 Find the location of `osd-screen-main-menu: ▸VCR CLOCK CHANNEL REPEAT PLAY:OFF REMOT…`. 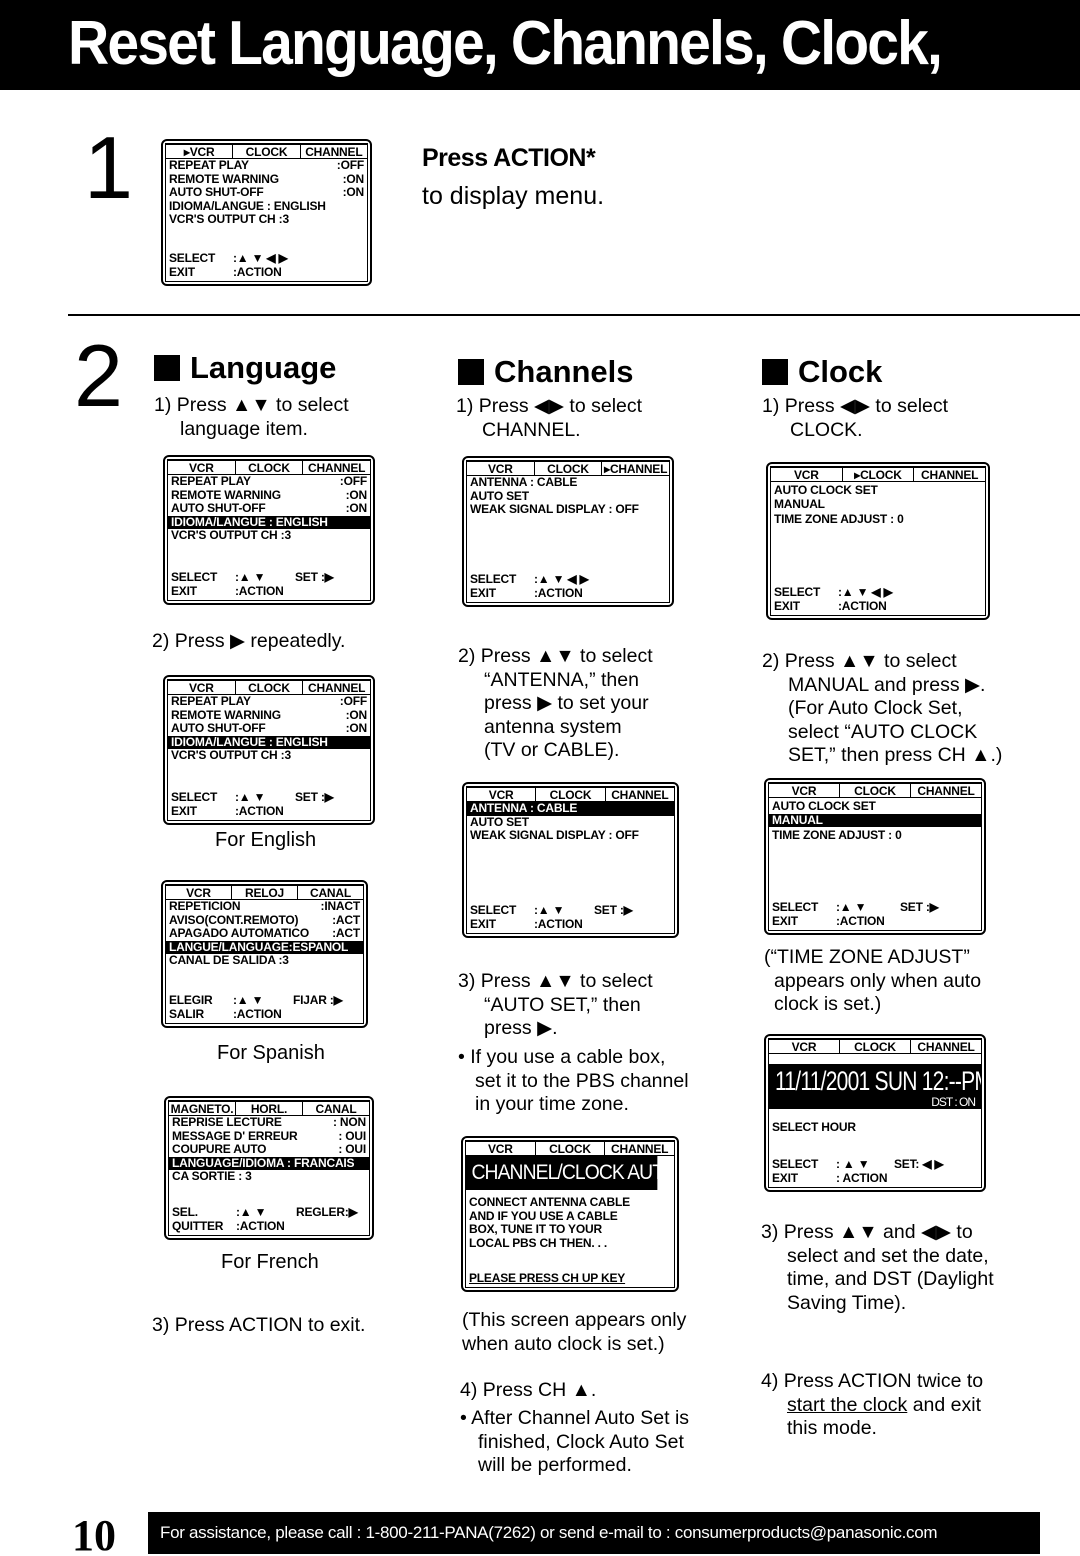

osd-screen-main-menu: ▸VCR CLOCK CHANNEL REPEAT PLAY:OFF REMOT… is located at coordinates (266, 212).